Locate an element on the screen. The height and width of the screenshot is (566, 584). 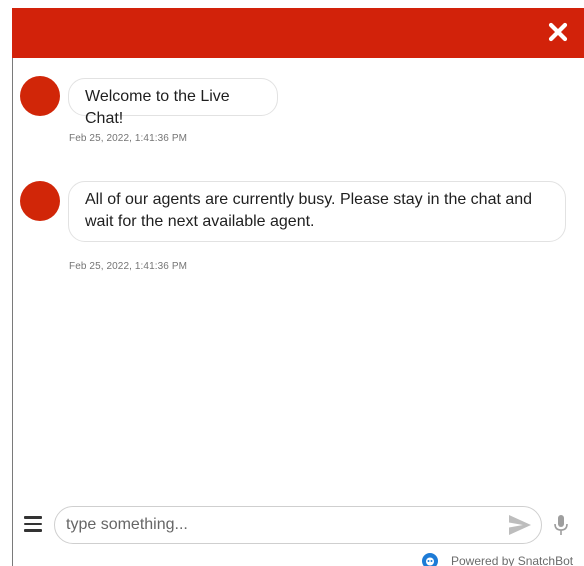
chat-header is located at coordinates (298, 33).